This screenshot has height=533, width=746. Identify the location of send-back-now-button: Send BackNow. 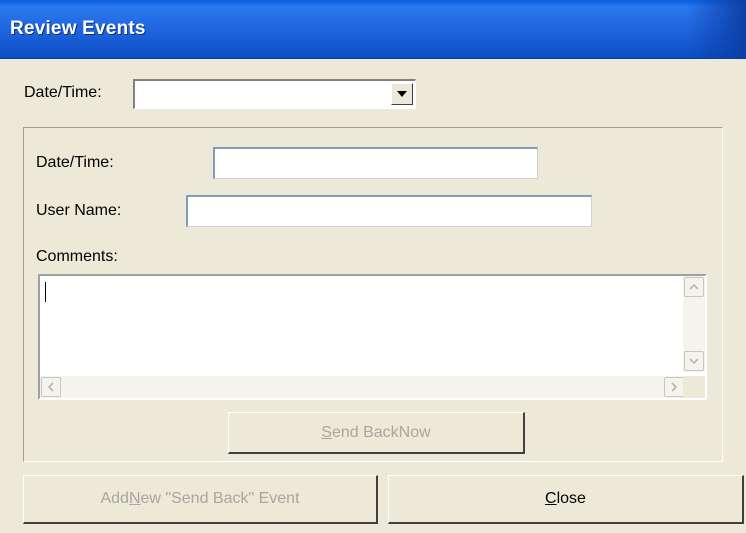
(376, 433).